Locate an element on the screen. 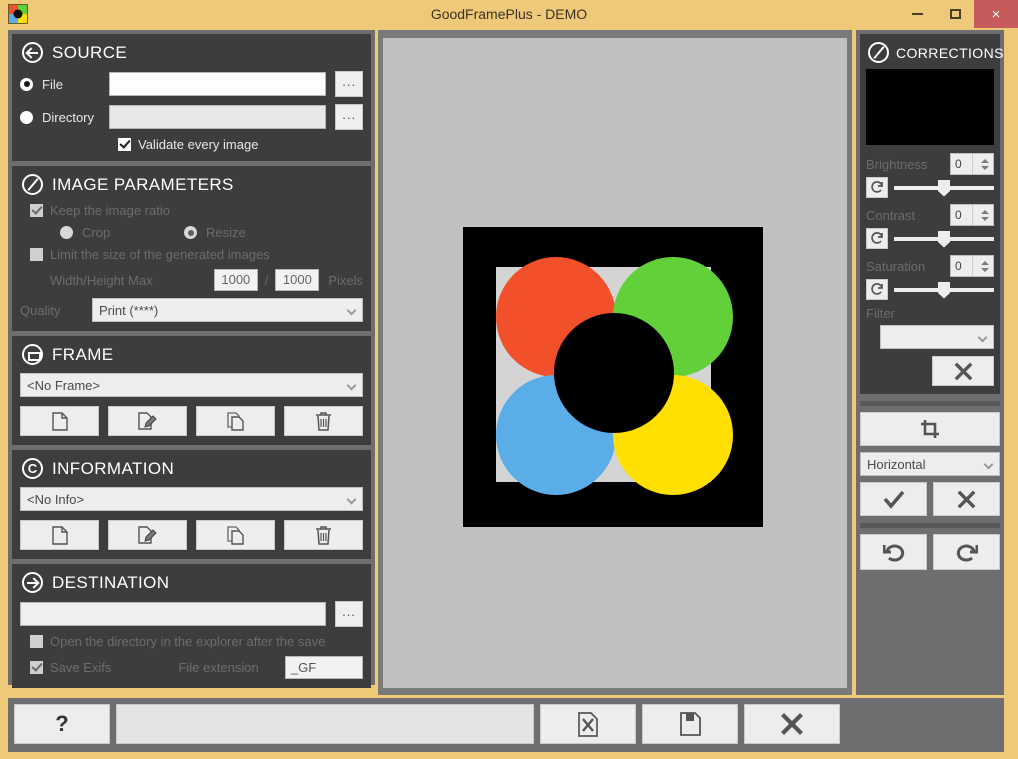  window-controls: × is located at coordinates (958, 14).